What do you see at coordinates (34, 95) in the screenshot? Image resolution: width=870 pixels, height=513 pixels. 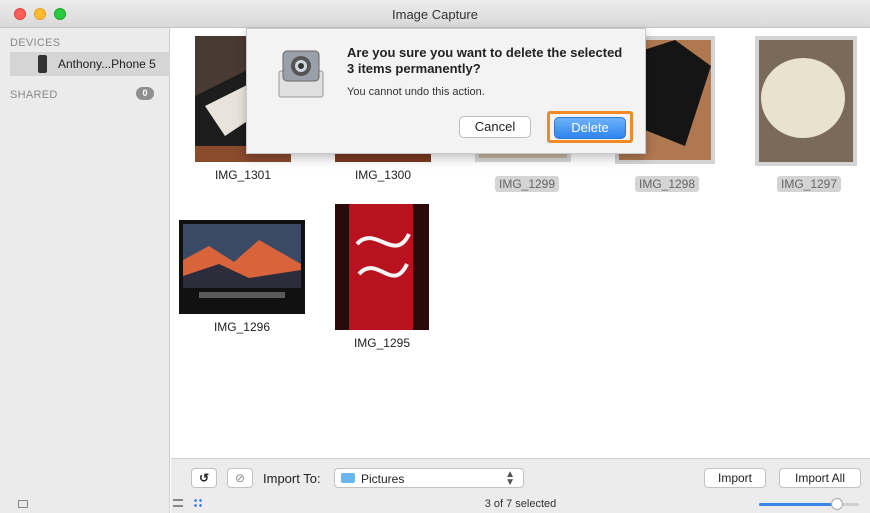 I see `shared-heading: SHARED` at bounding box center [34, 95].